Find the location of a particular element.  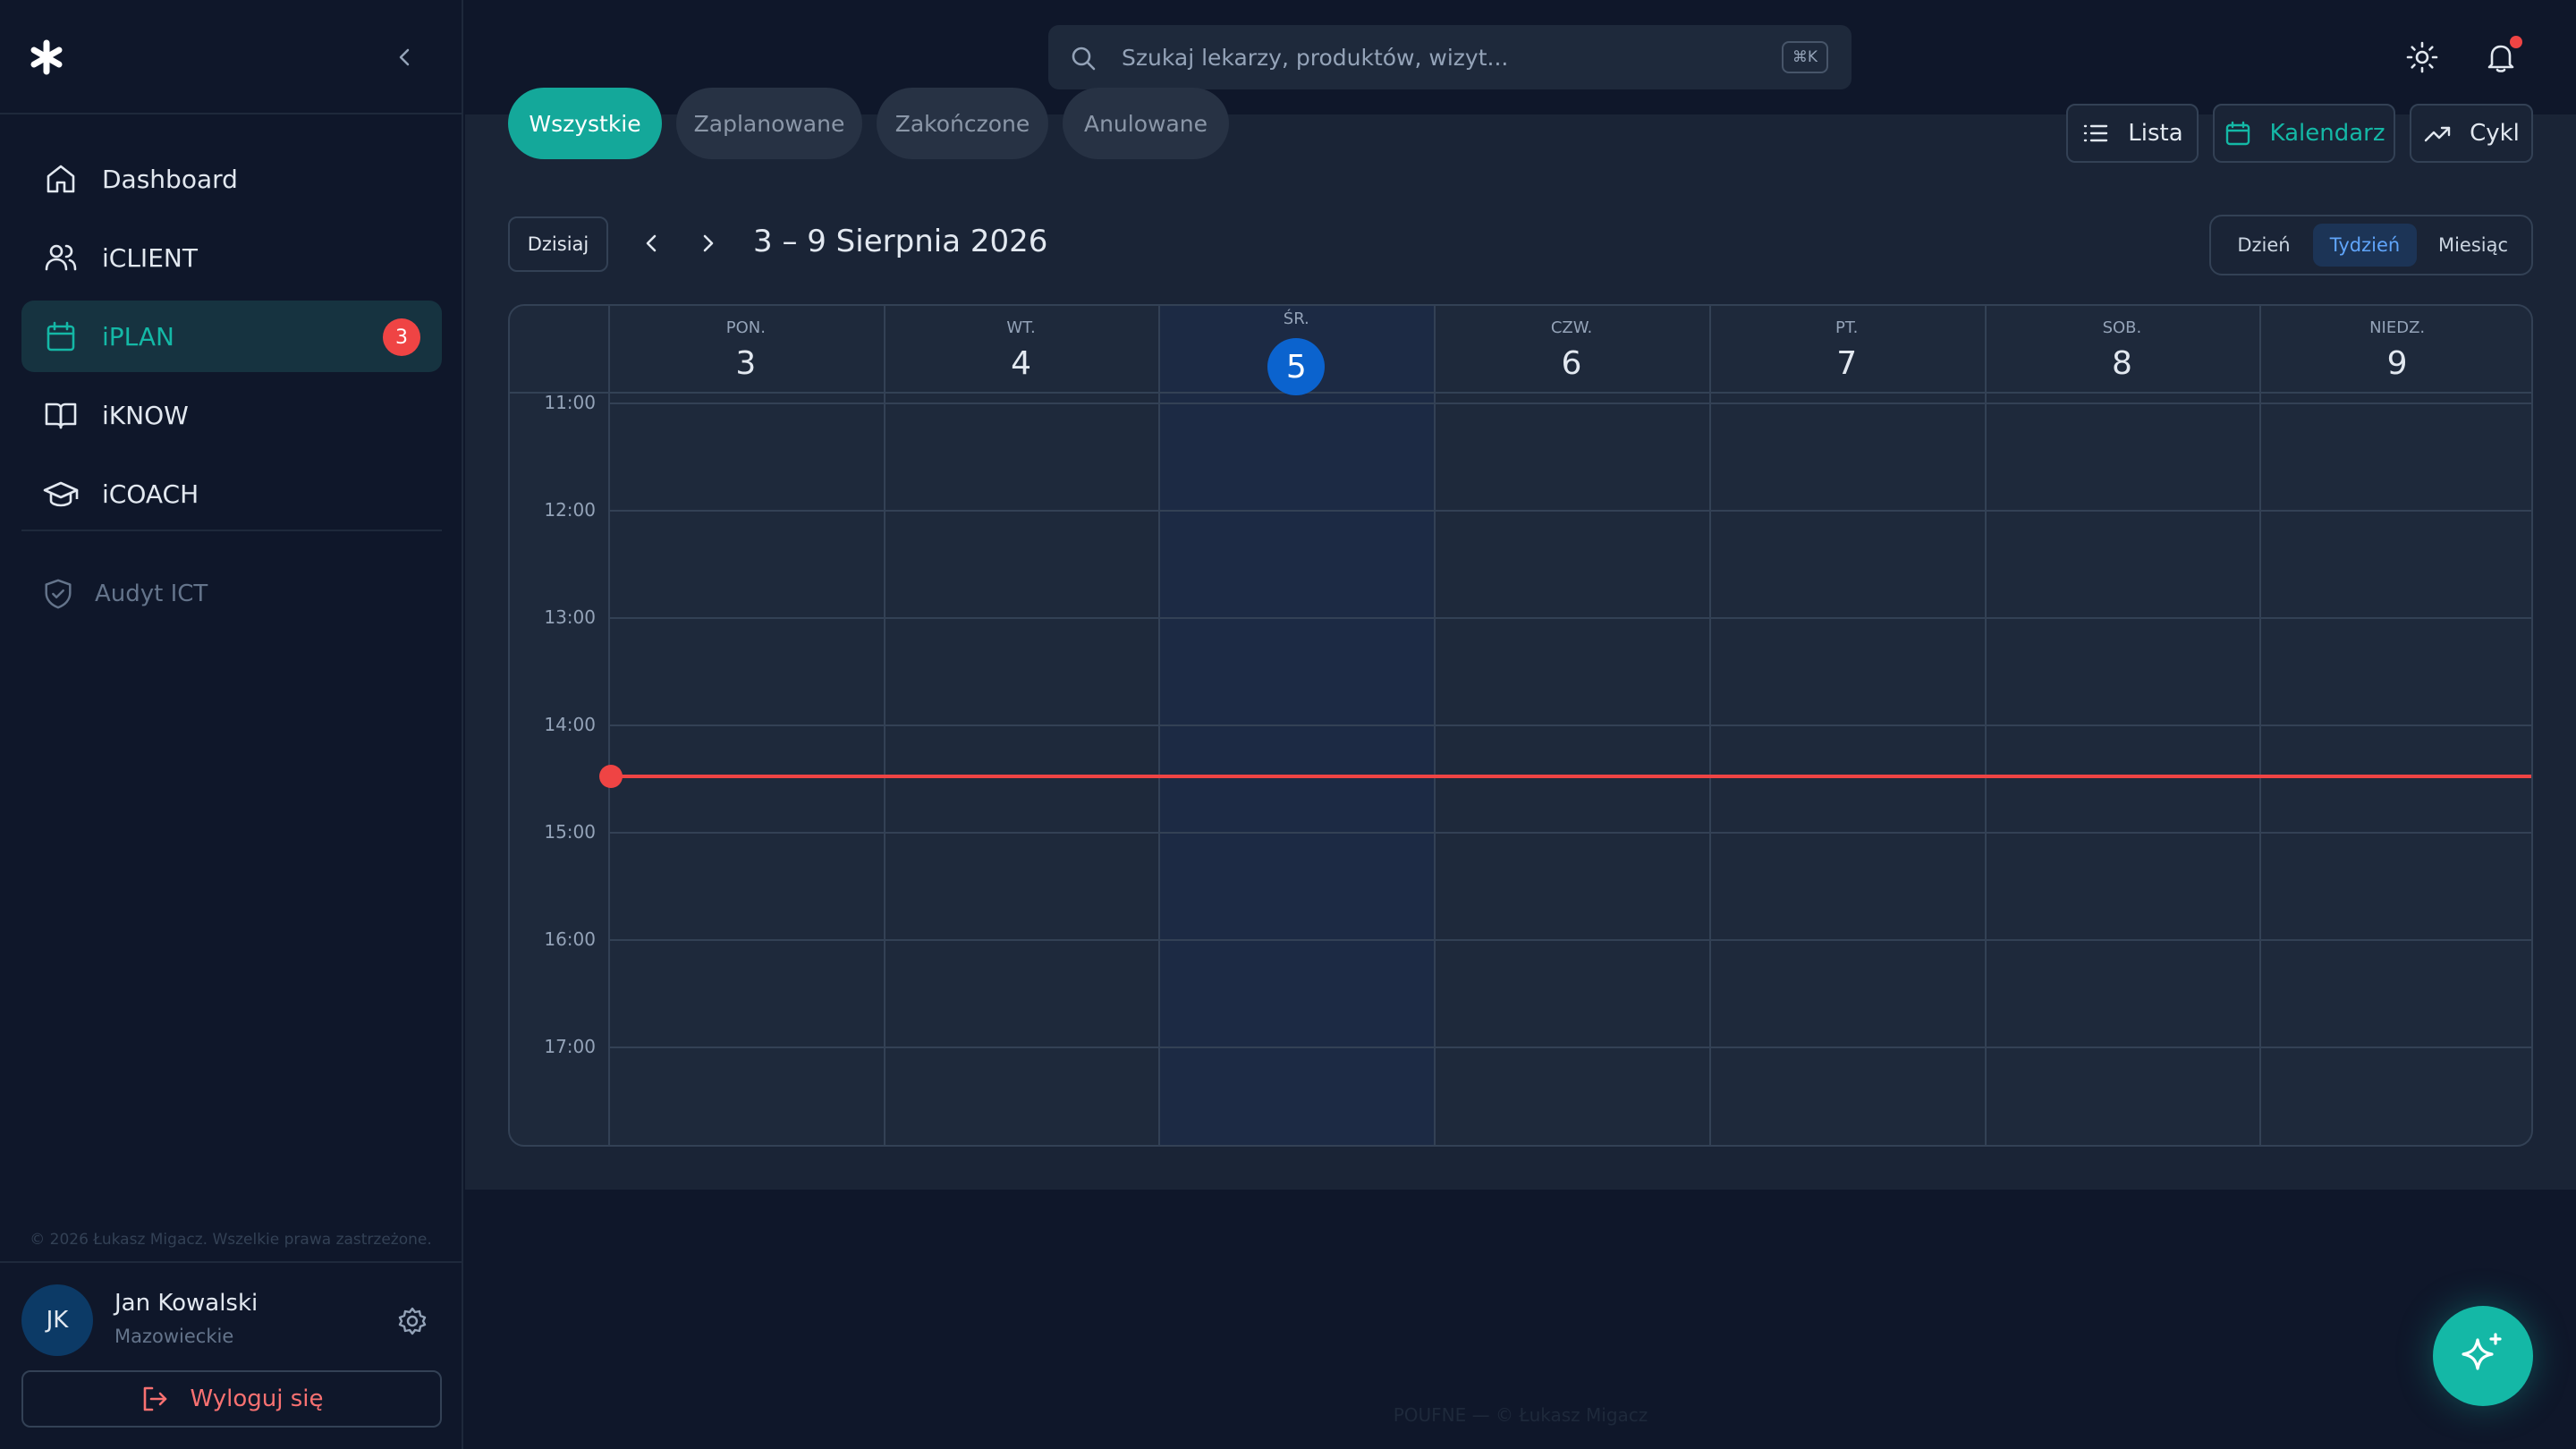

sidebar-item-label: iCOACH is located at coordinates (150, 494).